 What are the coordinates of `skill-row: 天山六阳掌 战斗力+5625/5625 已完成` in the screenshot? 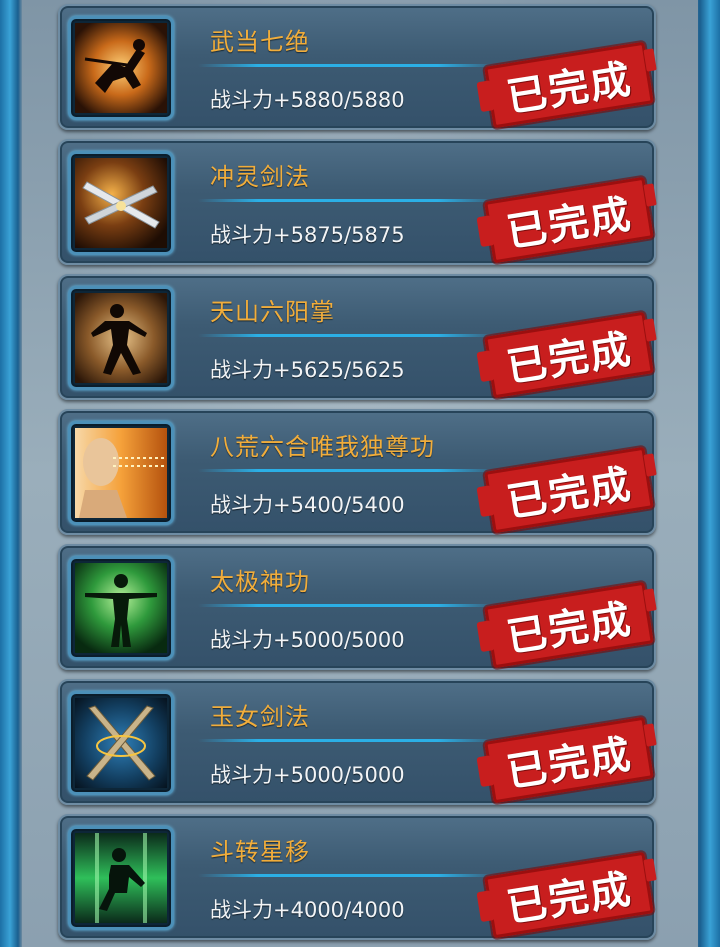 It's located at (357, 337).